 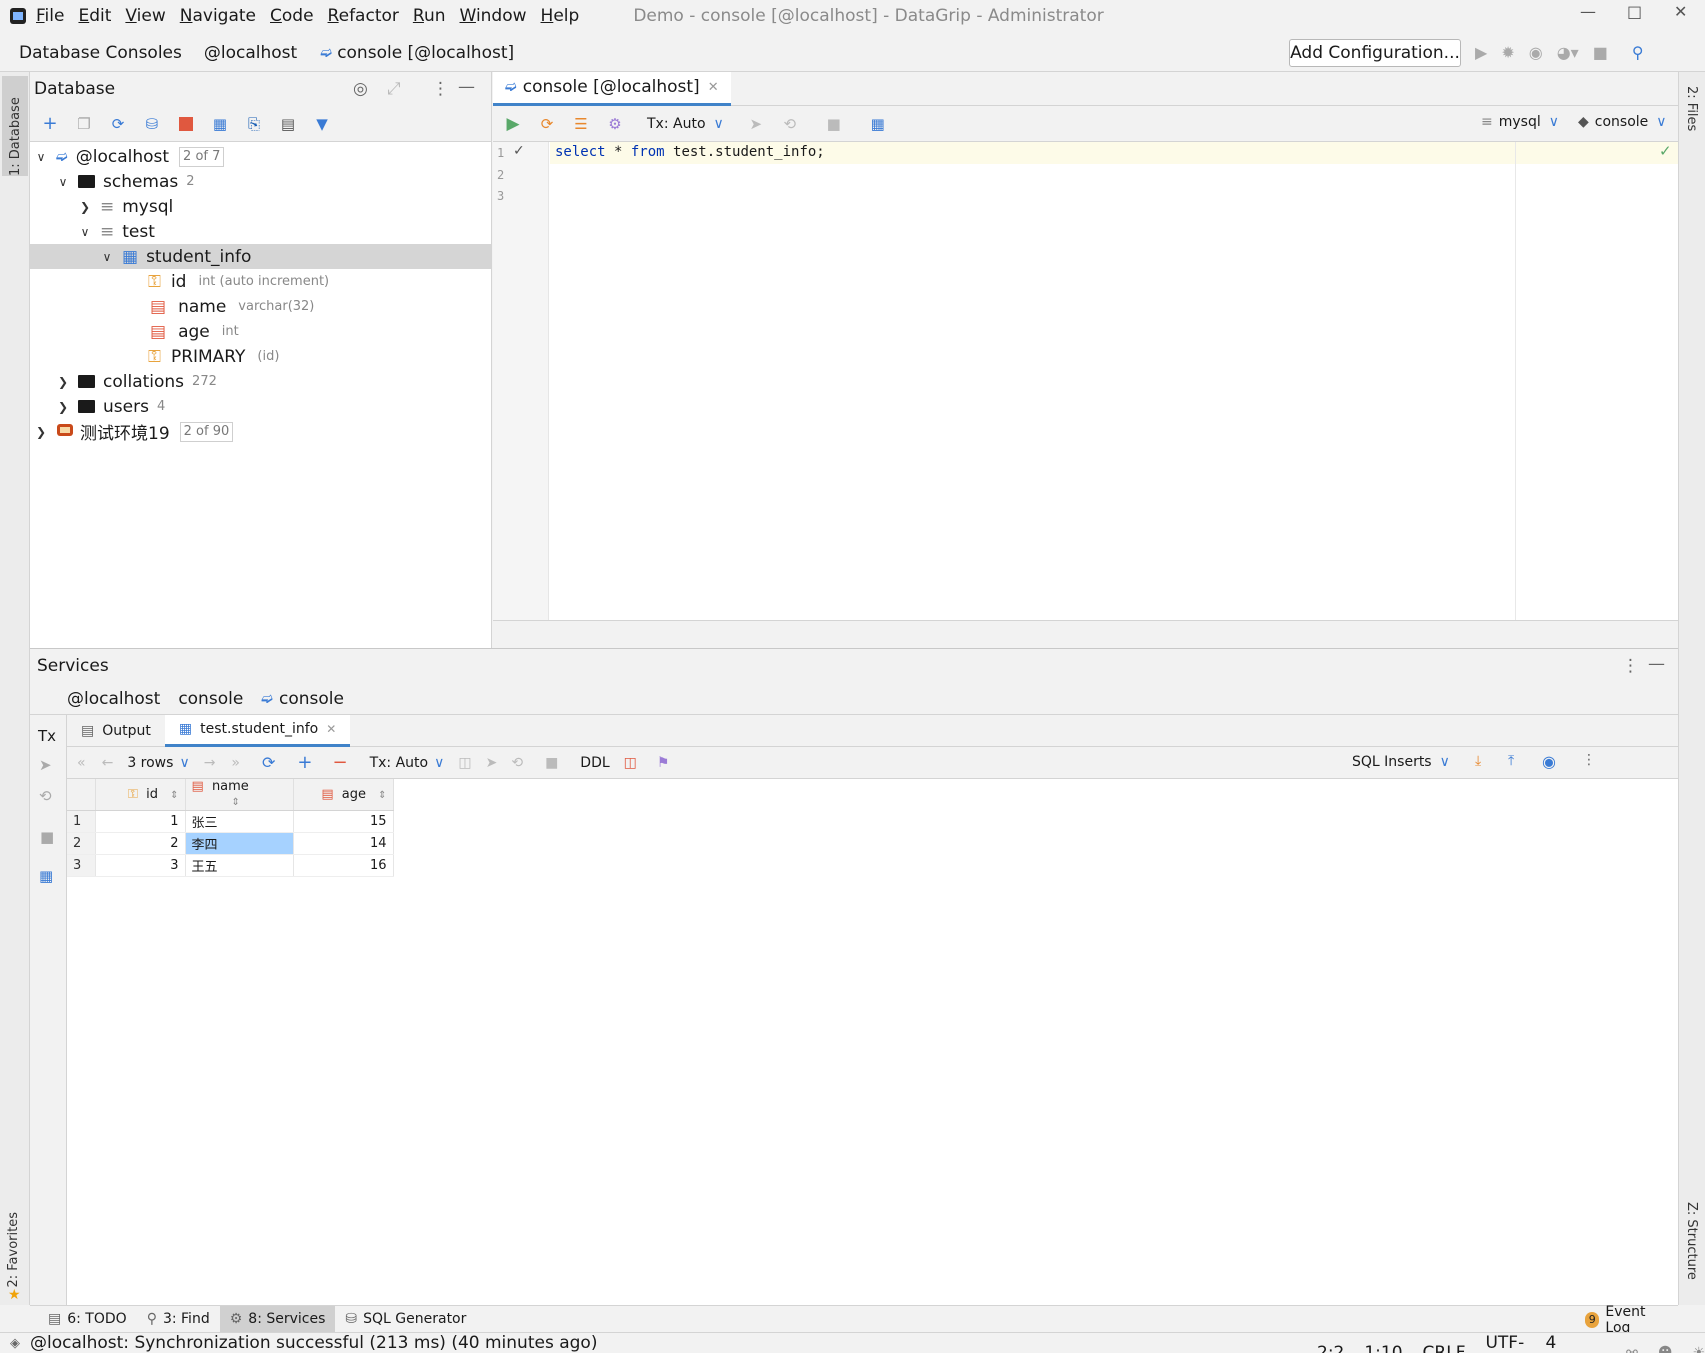 I want to click on reload-icon: ⟳, so click(x=268, y=762).